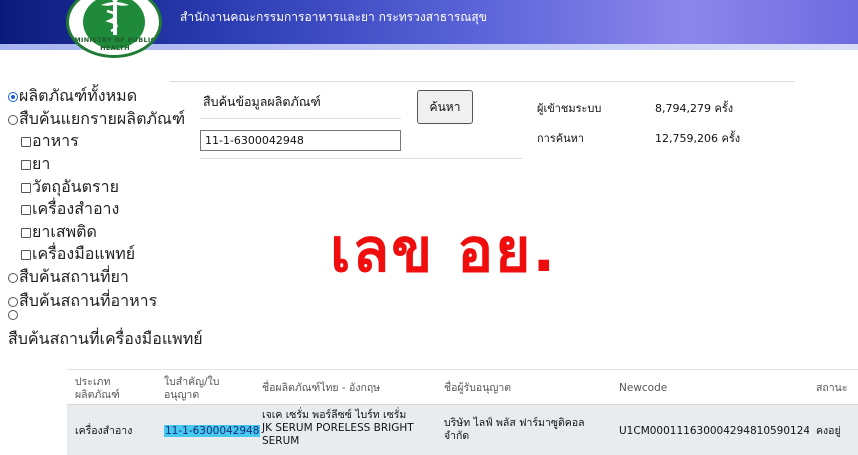 This screenshot has height=455, width=858. I want to click on filter-type-food: อาหาร, so click(50, 141).